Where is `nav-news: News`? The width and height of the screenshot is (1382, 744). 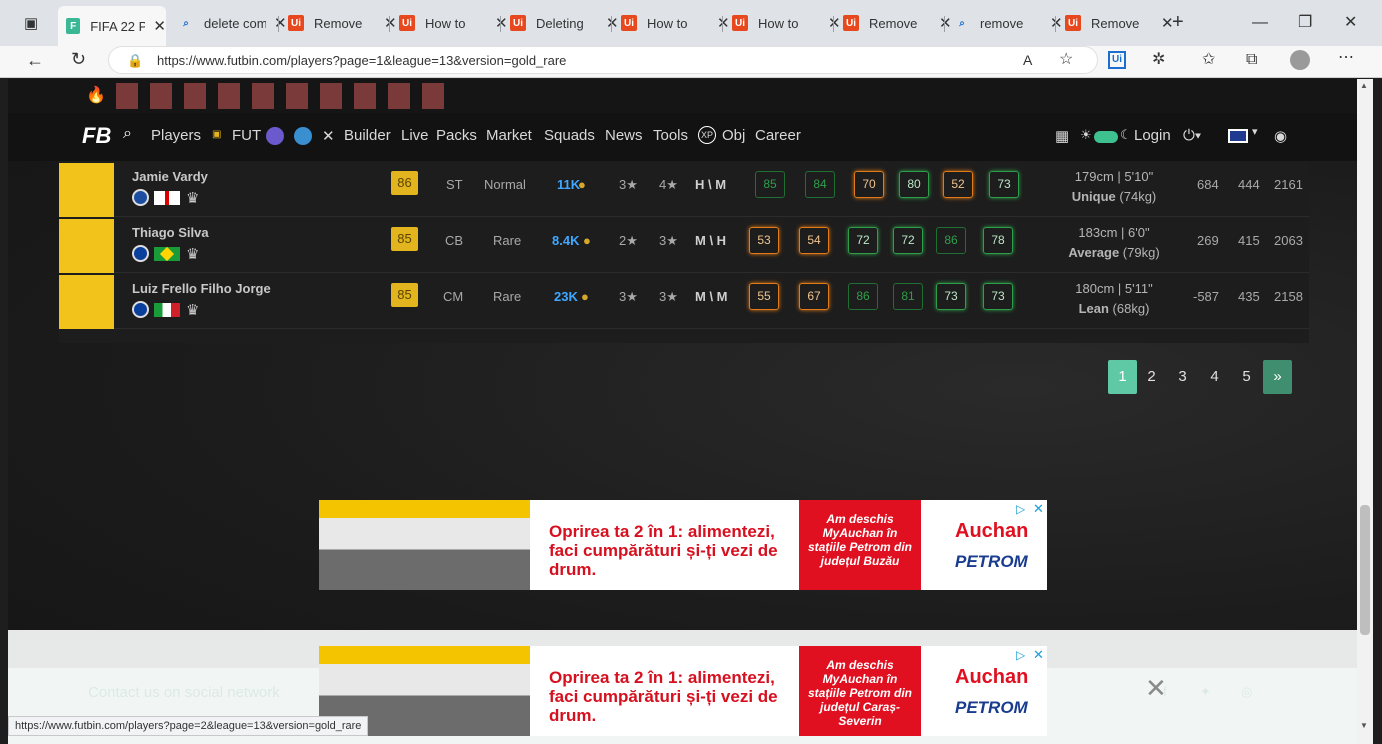
nav-news: News is located at coordinates (624, 135).